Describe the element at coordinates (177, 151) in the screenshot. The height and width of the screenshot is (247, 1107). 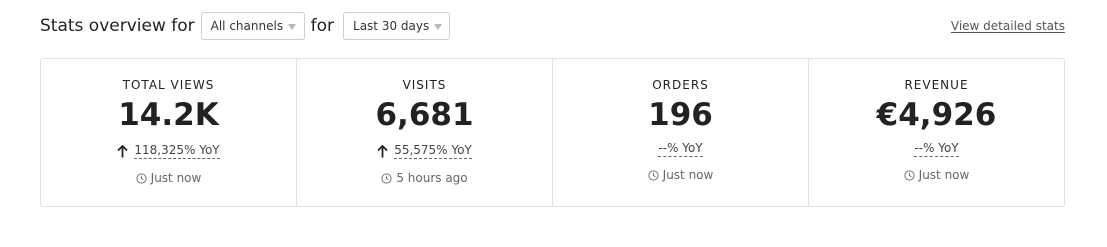
I see `yoy-change-text: 118,325% YoY` at that location.